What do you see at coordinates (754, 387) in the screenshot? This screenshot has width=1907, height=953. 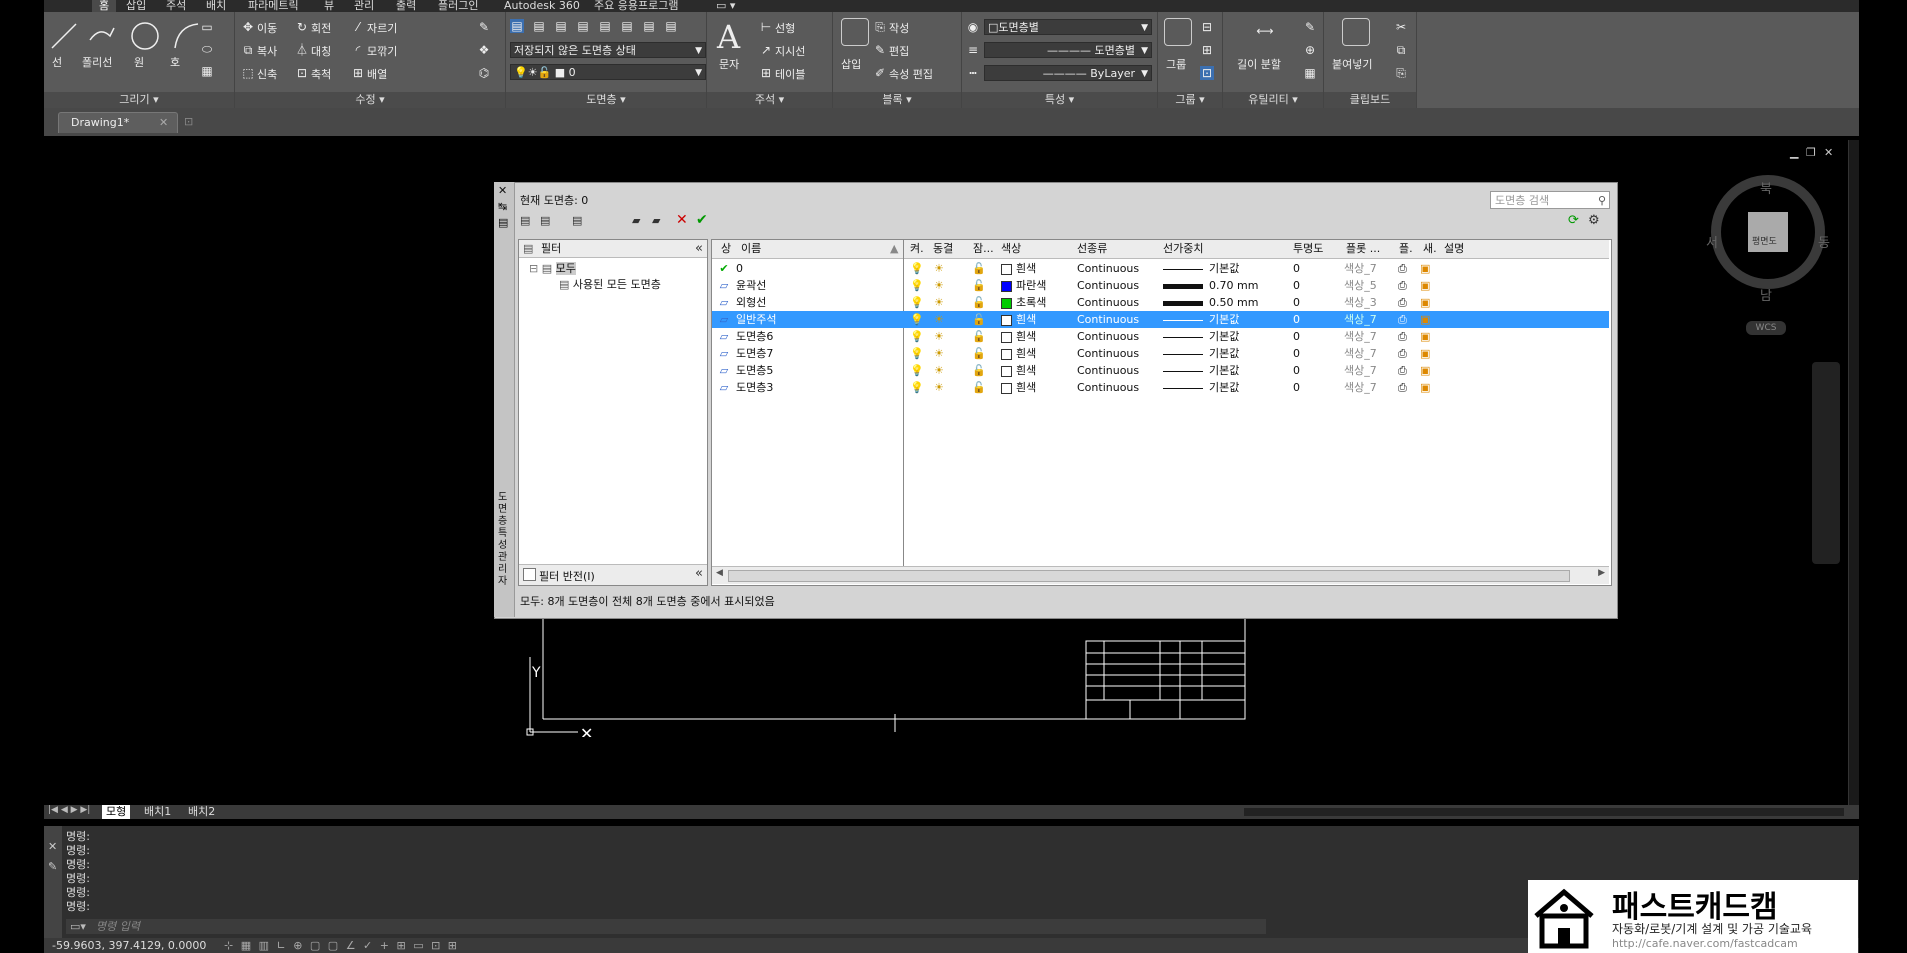 I see `layer-name: 도면층3` at bounding box center [754, 387].